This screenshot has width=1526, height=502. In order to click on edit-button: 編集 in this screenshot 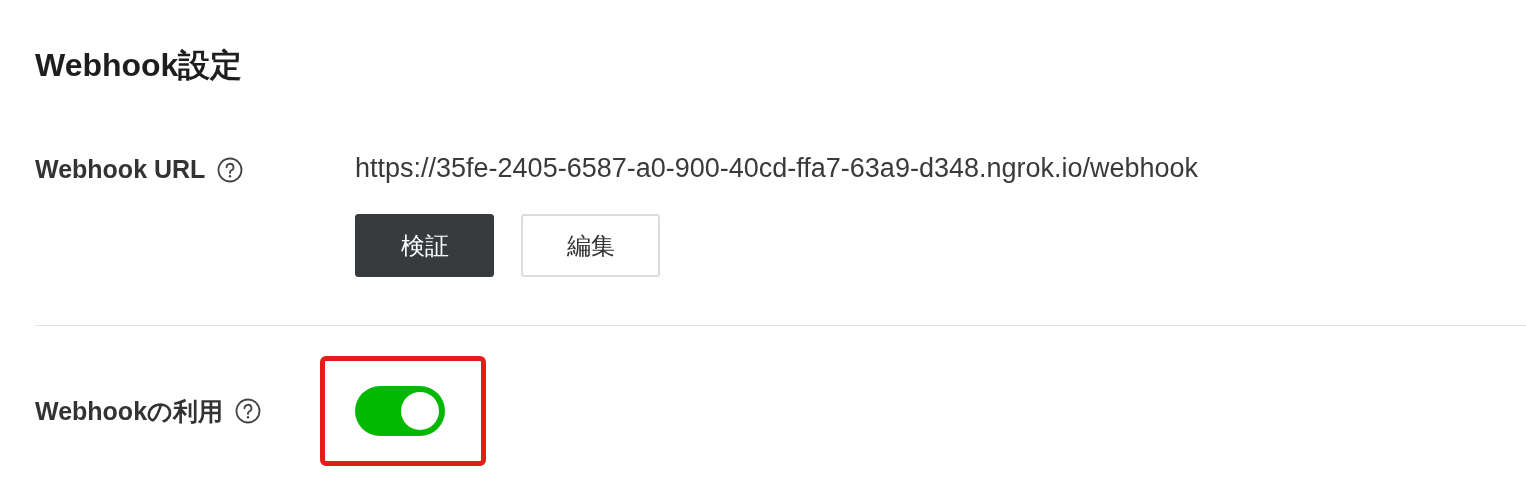, I will do `click(590, 245)`.